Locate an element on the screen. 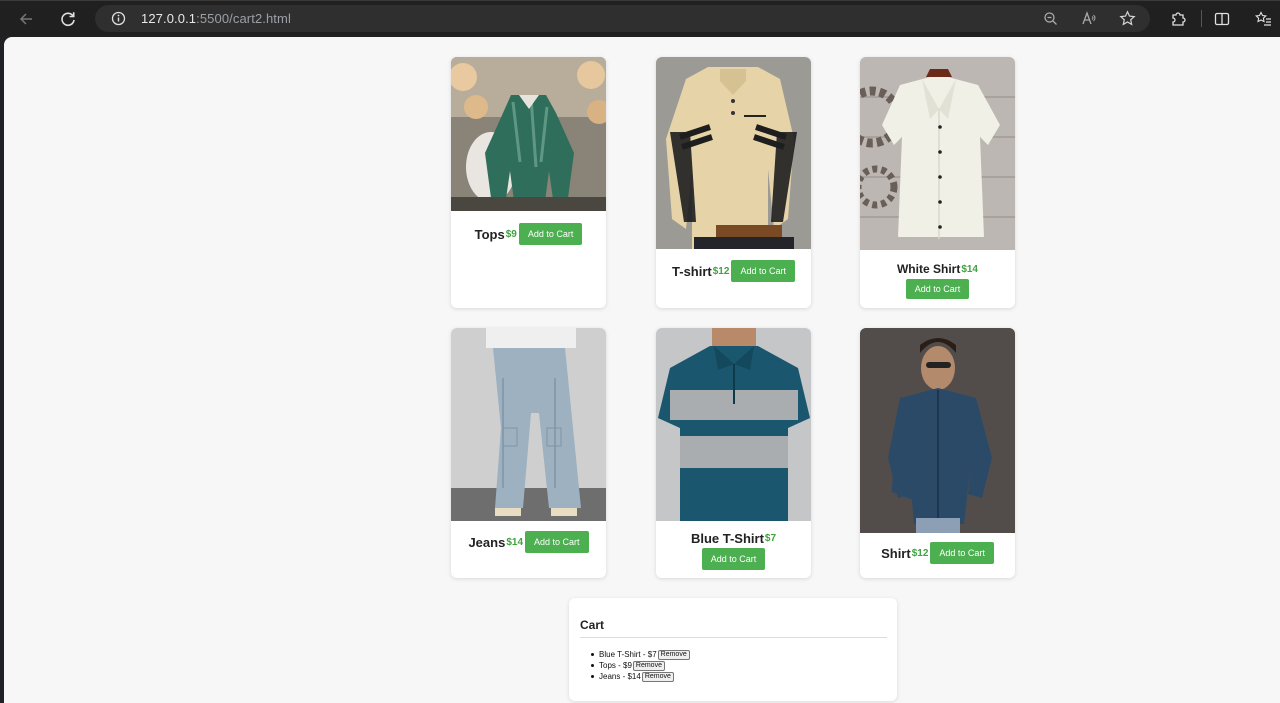 This screenshot has width=1280, height=703. extensions-button is located at coordinates (1178, 19).